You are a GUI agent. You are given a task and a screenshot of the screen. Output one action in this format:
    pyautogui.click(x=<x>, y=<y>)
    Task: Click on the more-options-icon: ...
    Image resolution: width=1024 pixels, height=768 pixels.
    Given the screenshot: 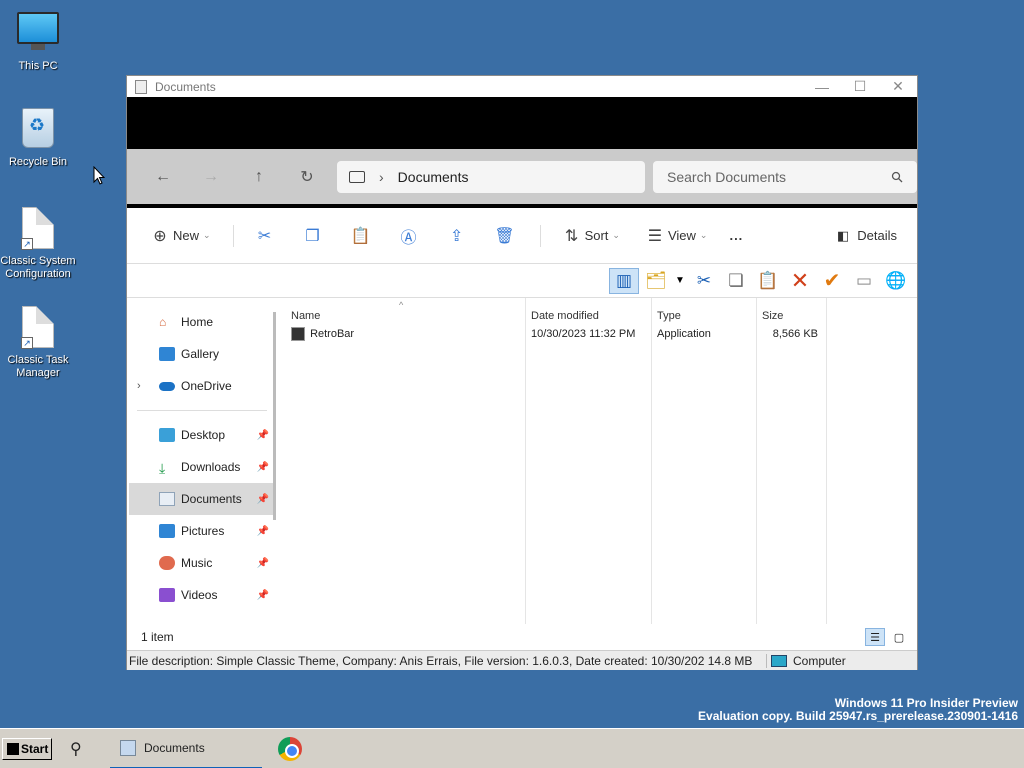 What is the action you would take?
    pyautogui.click(x=736, y=235)
    